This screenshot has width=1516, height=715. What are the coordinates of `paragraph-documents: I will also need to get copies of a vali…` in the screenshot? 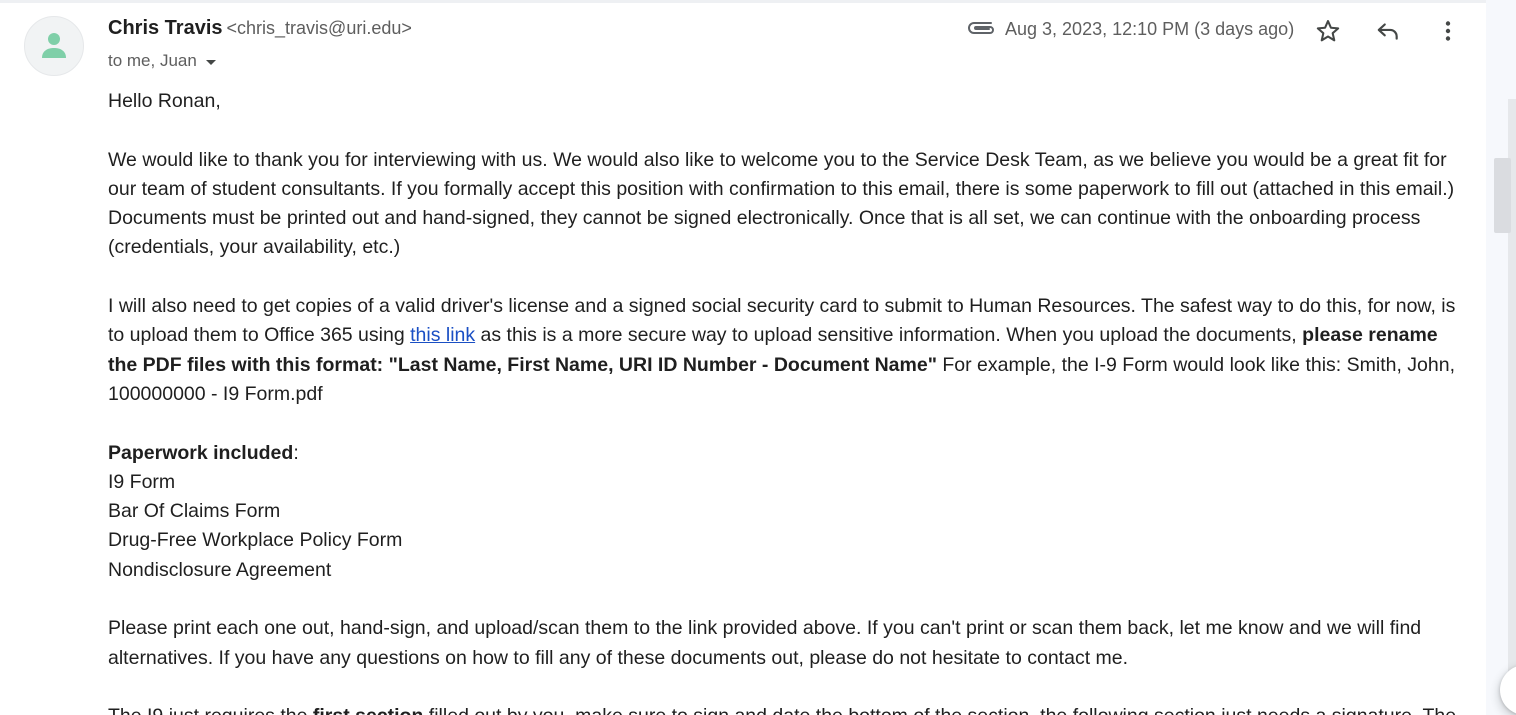 It's located at (788, 350).